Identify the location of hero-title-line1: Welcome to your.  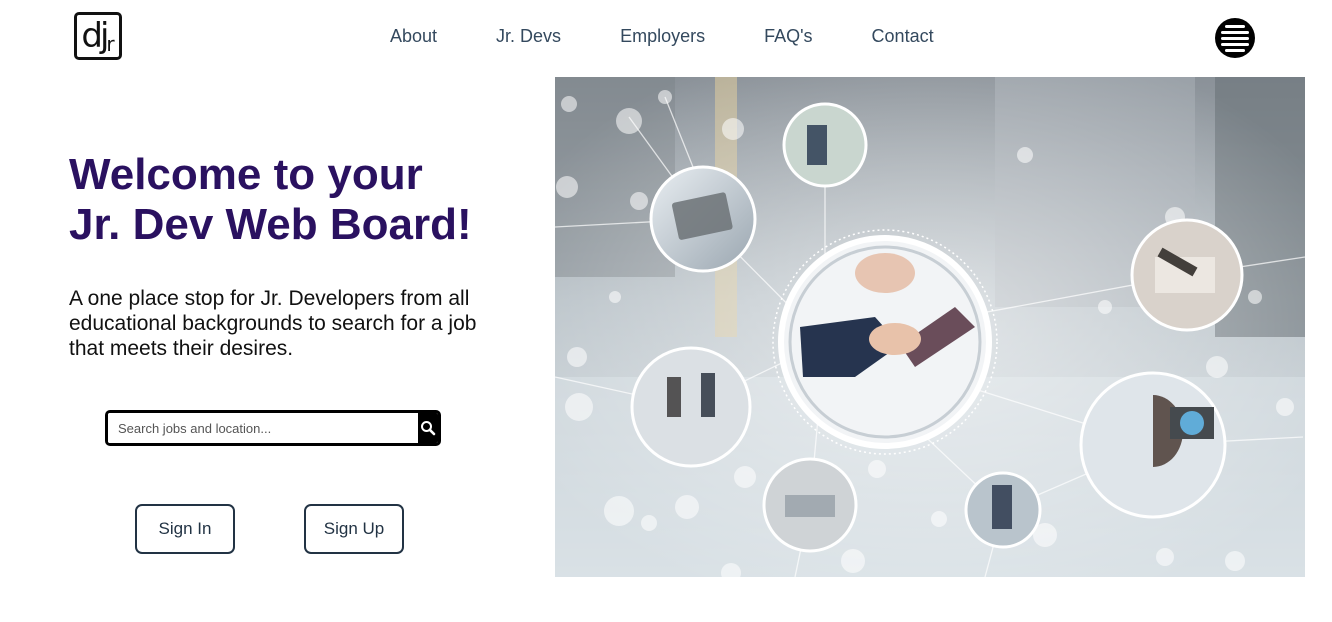
(246, 174).